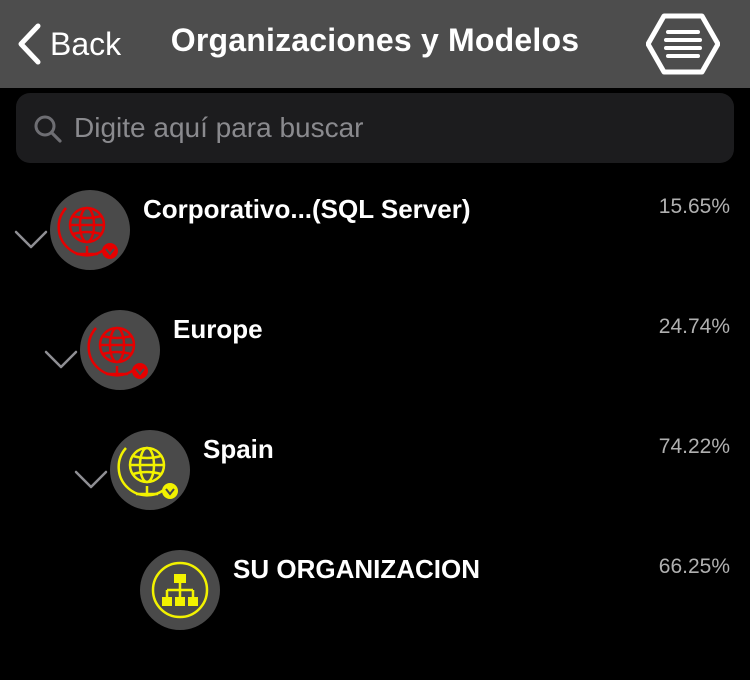 The height and width of the screenshot is (680, 750). I want to click on page-title: Organizaciones y Modelos, so click(375, 40).